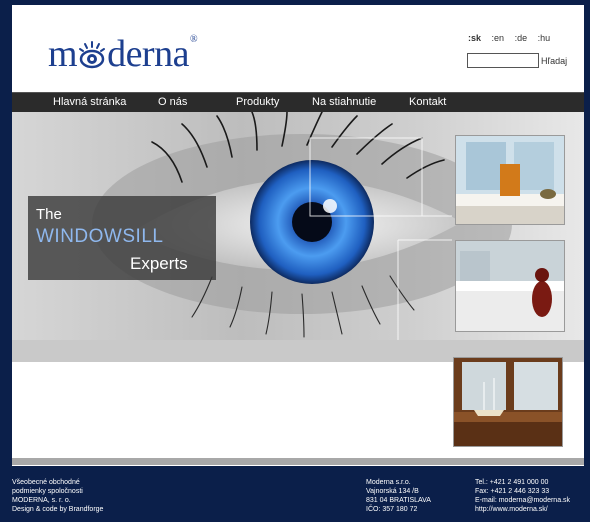  What do you see at coordinates (388, 482) in the screenshot?
I see `footer-company: Moderna s.r.o.` at bounding box center [388, 482].